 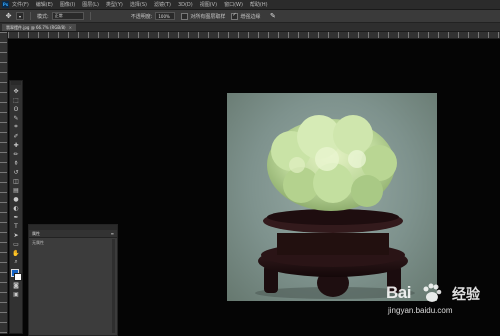 I want to click on enhance-edge-label: 增强边缘, so click(x=250, y=16).